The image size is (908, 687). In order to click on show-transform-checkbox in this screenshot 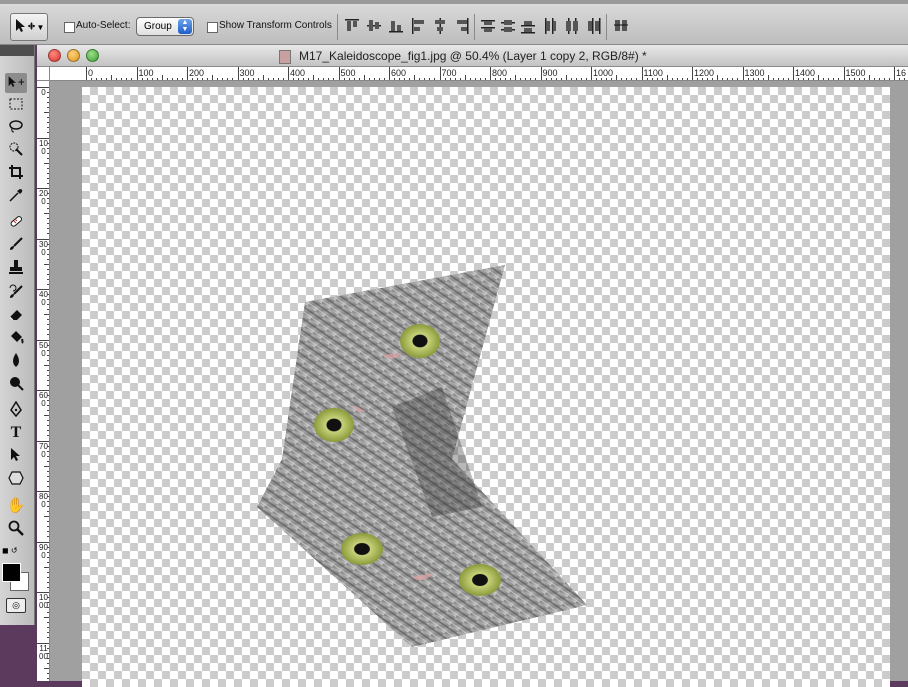, I will do `click(212, 27)`.